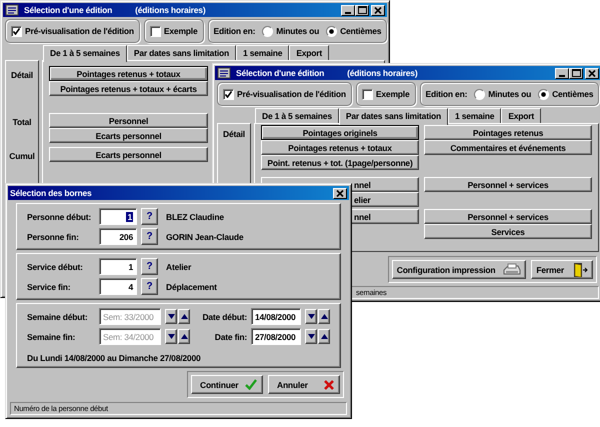  What do you see at coordinates (508, 132) in the screenshot?
I see `report-button: Pointages retenus` at bounding box center [508, 132].